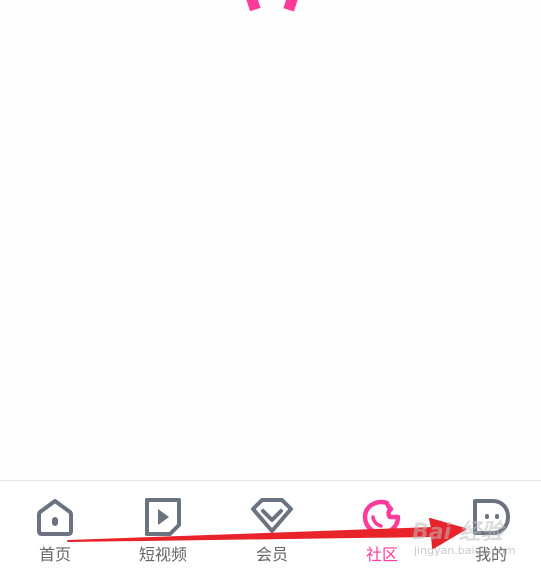 The width and height of the screenshot is (541, 580). What do you see at coordinates (55, 517) in the screenshot?
I see `home-icon` at bounding box center [55, 517].